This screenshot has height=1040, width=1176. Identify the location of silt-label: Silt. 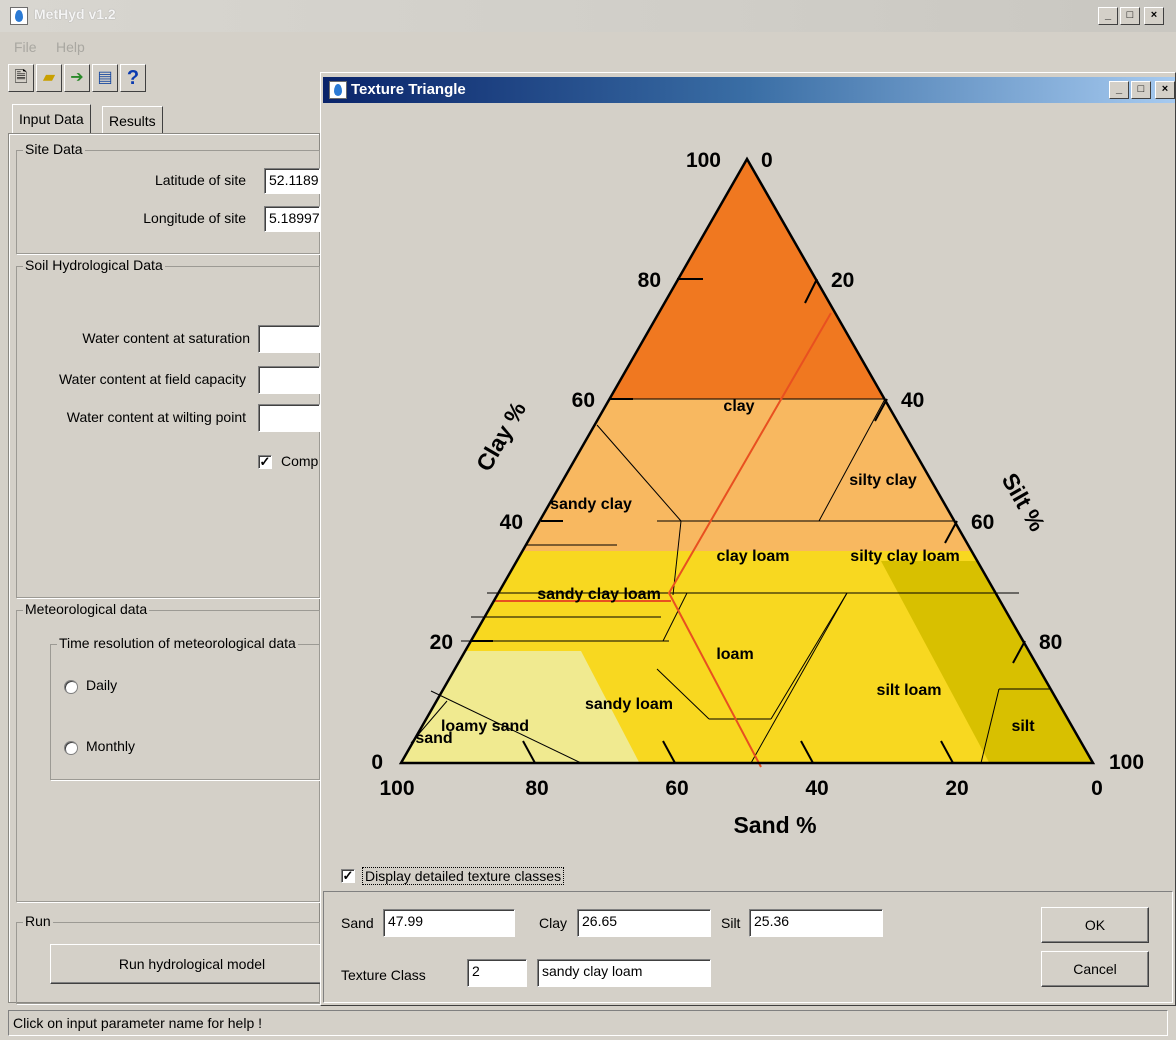
(731, 923).